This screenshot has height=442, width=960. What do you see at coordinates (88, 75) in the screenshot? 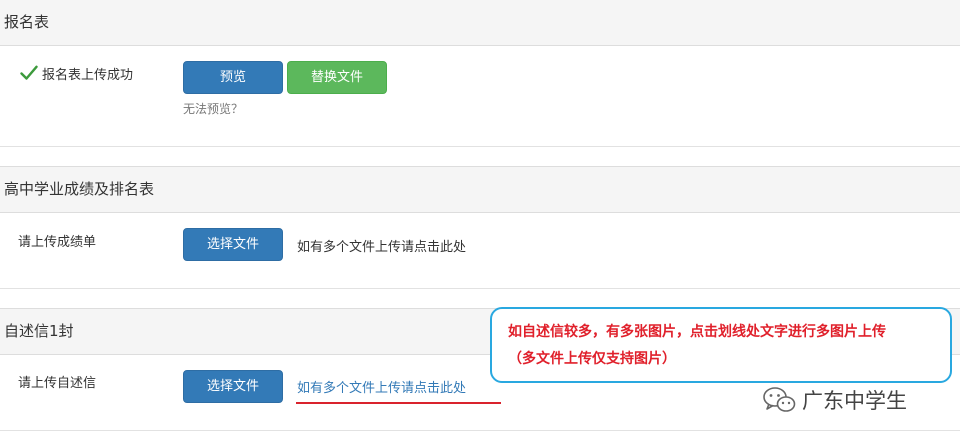
I see `upload-success-label: 报名表上传成功` at bounding box center [88, 75].